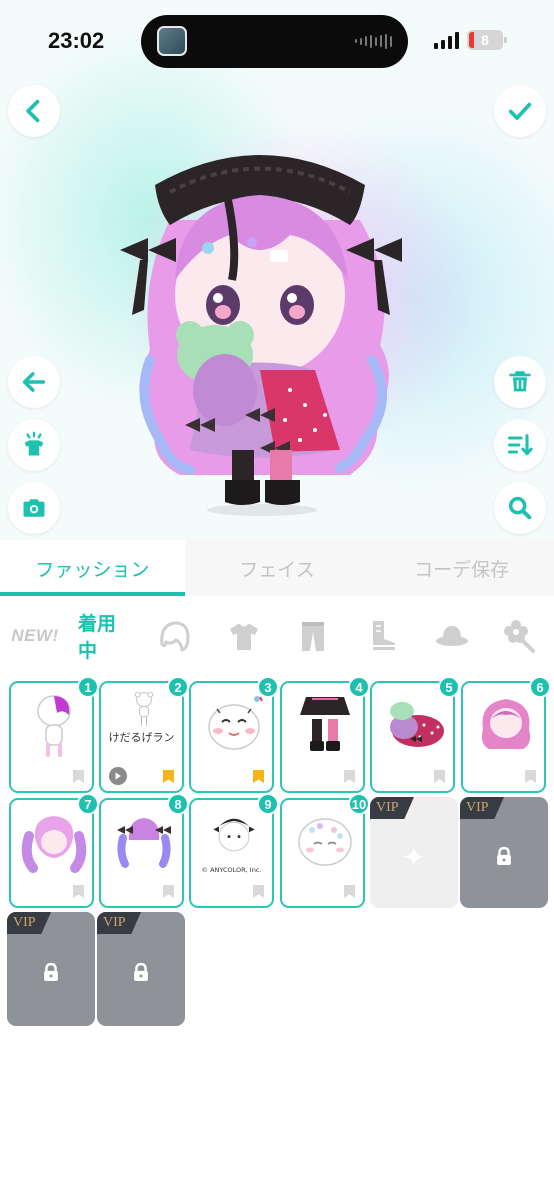 The image size is (554, 1200). I want to click on arrow-left-icon, so click(34, 382).